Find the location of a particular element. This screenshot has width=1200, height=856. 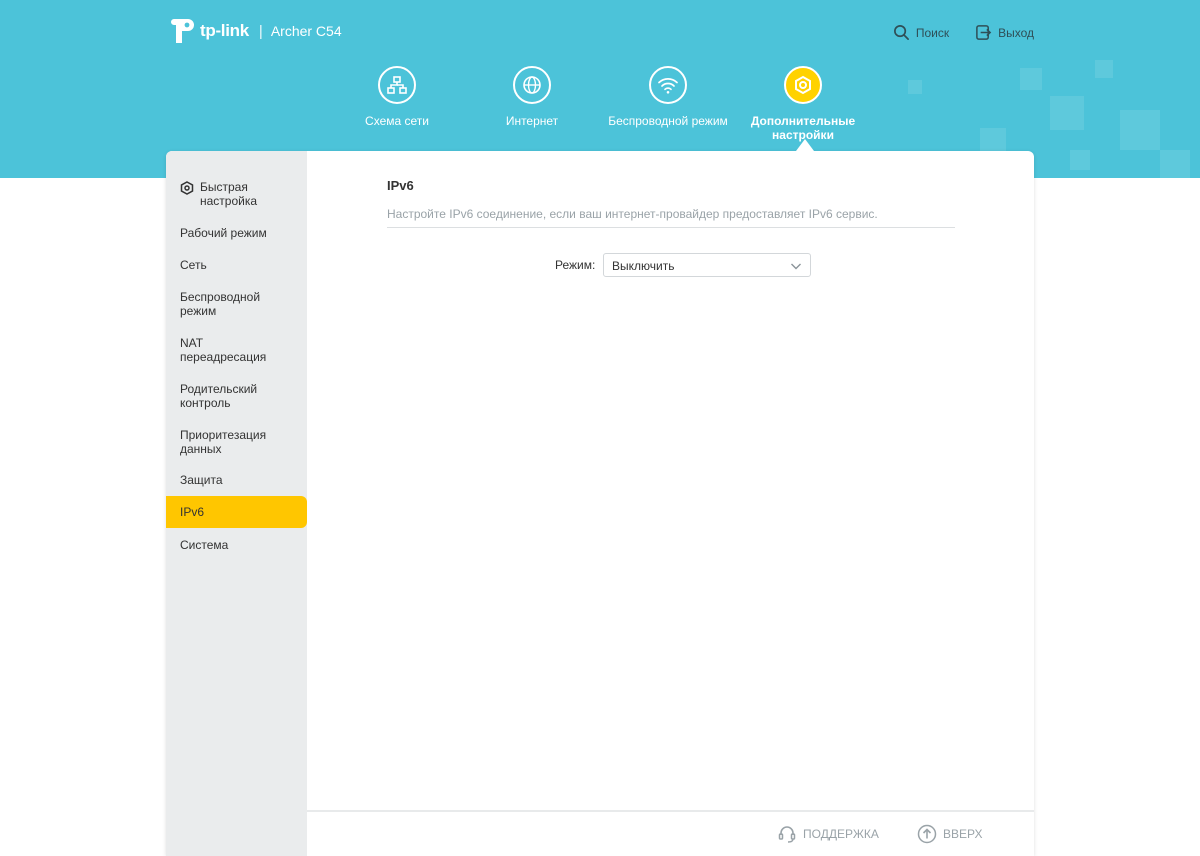

sidebar-item-label: Система is located at coordinates (204, 545).